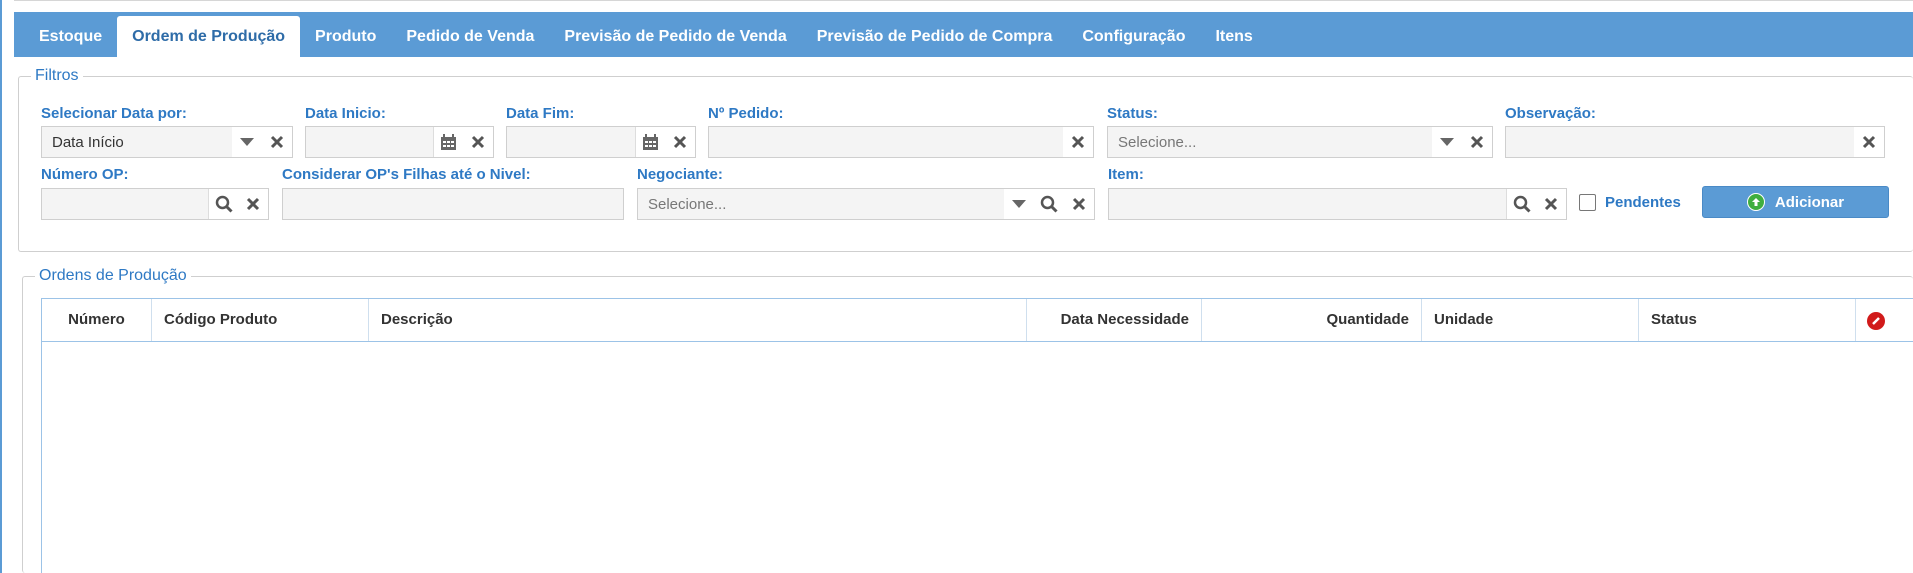 The width and height of the screenshot is (1913, 573). I want to click on item-label: Item:, so click(1126, 174).